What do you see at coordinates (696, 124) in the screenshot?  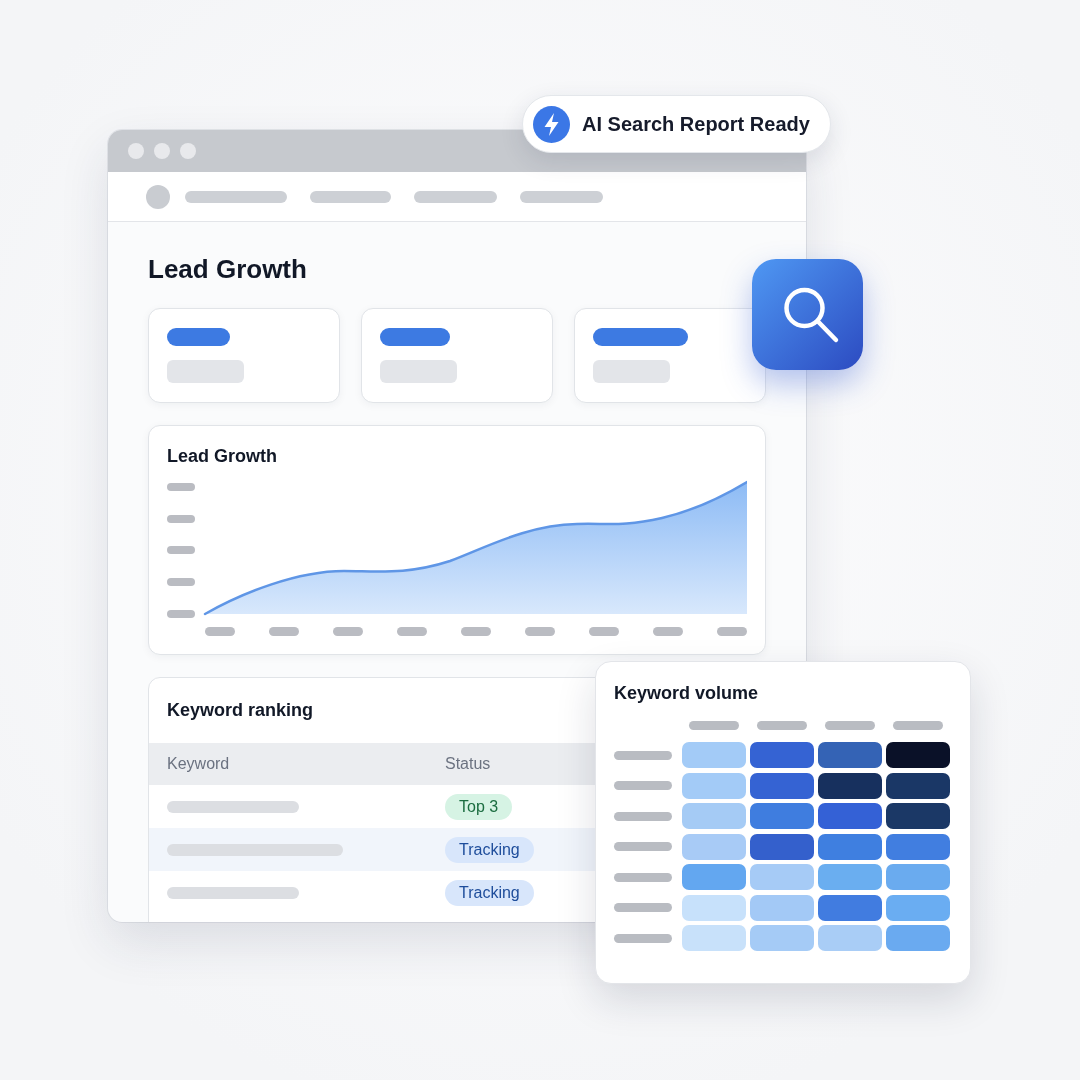 I see `notification-text: AI Search Report Ready` at bounding box center [696, 124].